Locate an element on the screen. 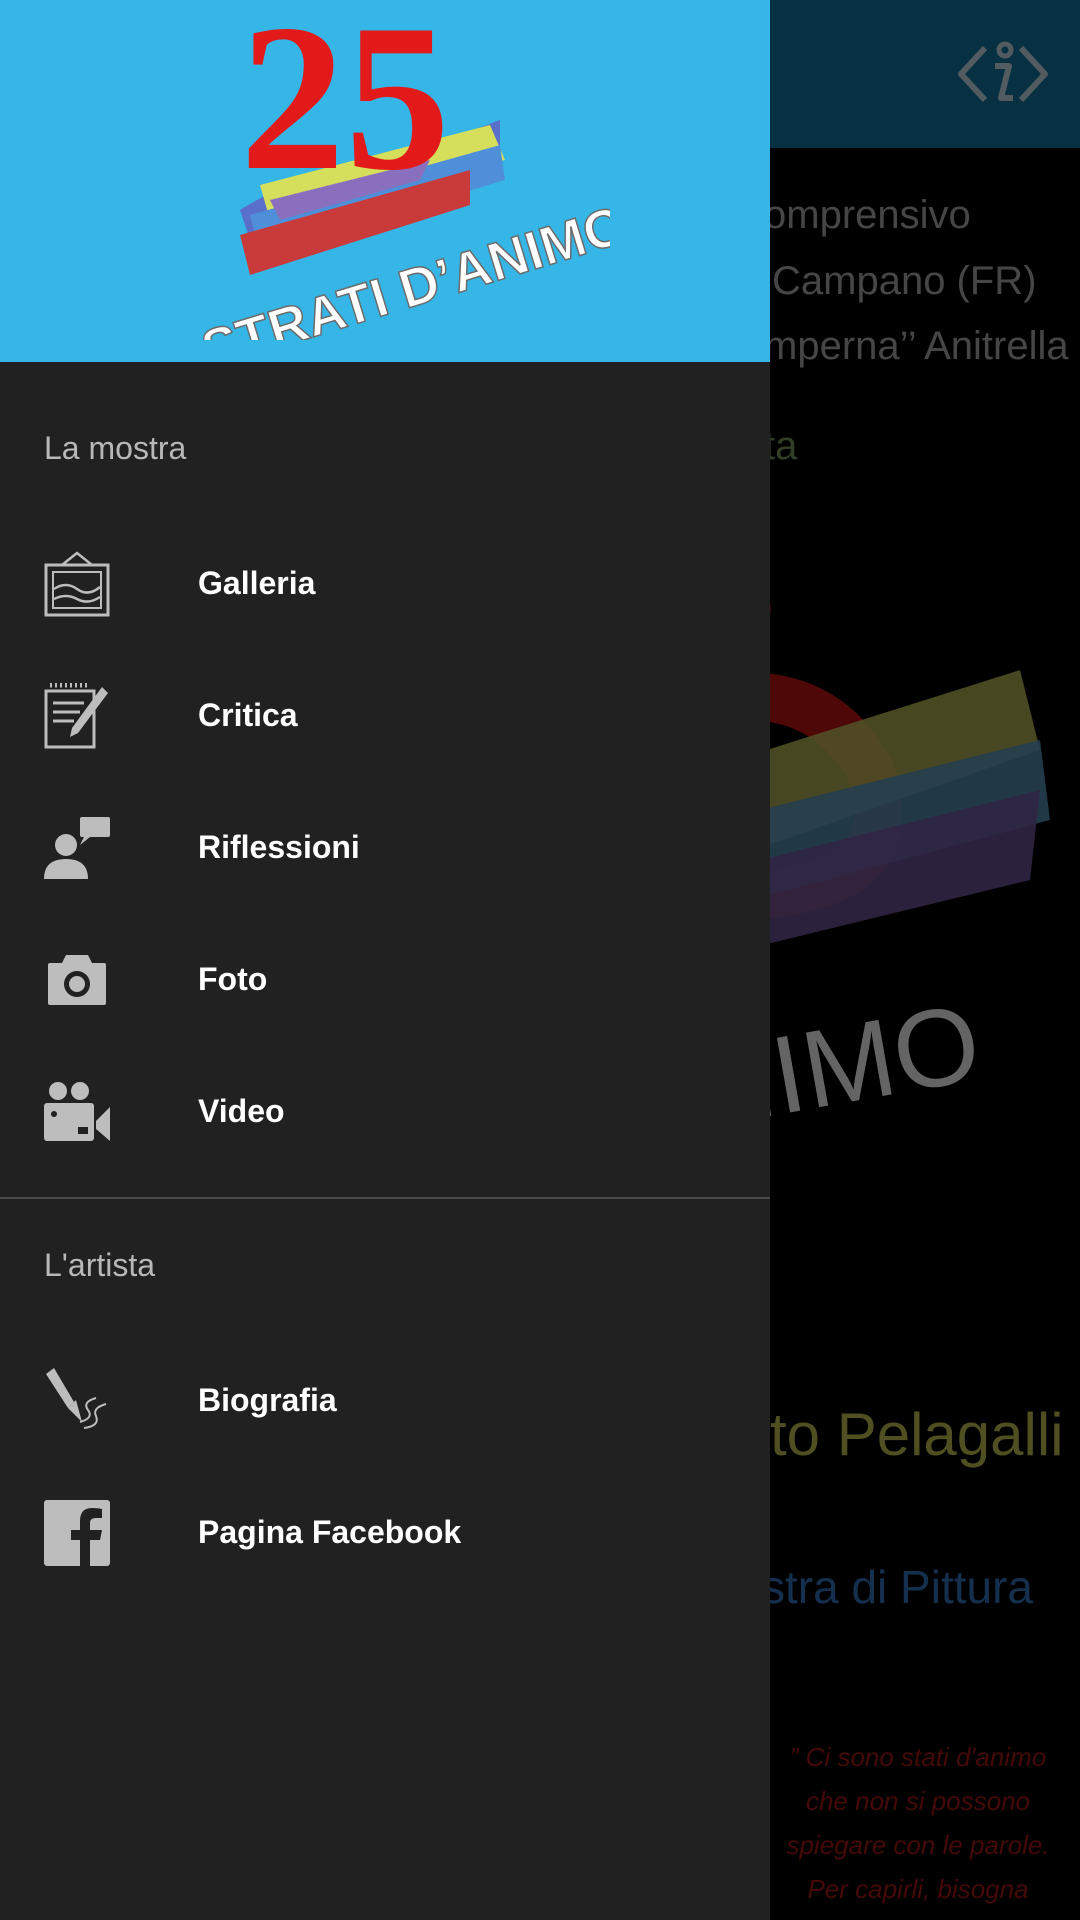  quote-line-3: spiegare con le parole. is located at coordinates (918, 1845).